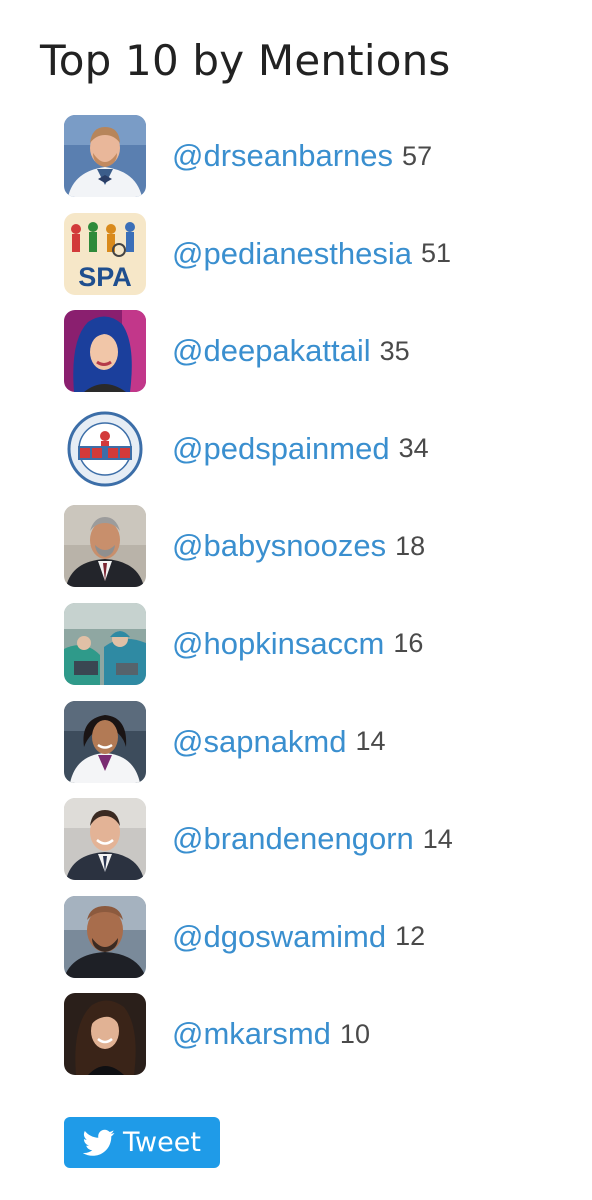 This screenshot has height=1200, width=592. Describe the element at coordinates (279, 546) in the screenshot. I see `user-handle-link: @babysnoozes` at that location.